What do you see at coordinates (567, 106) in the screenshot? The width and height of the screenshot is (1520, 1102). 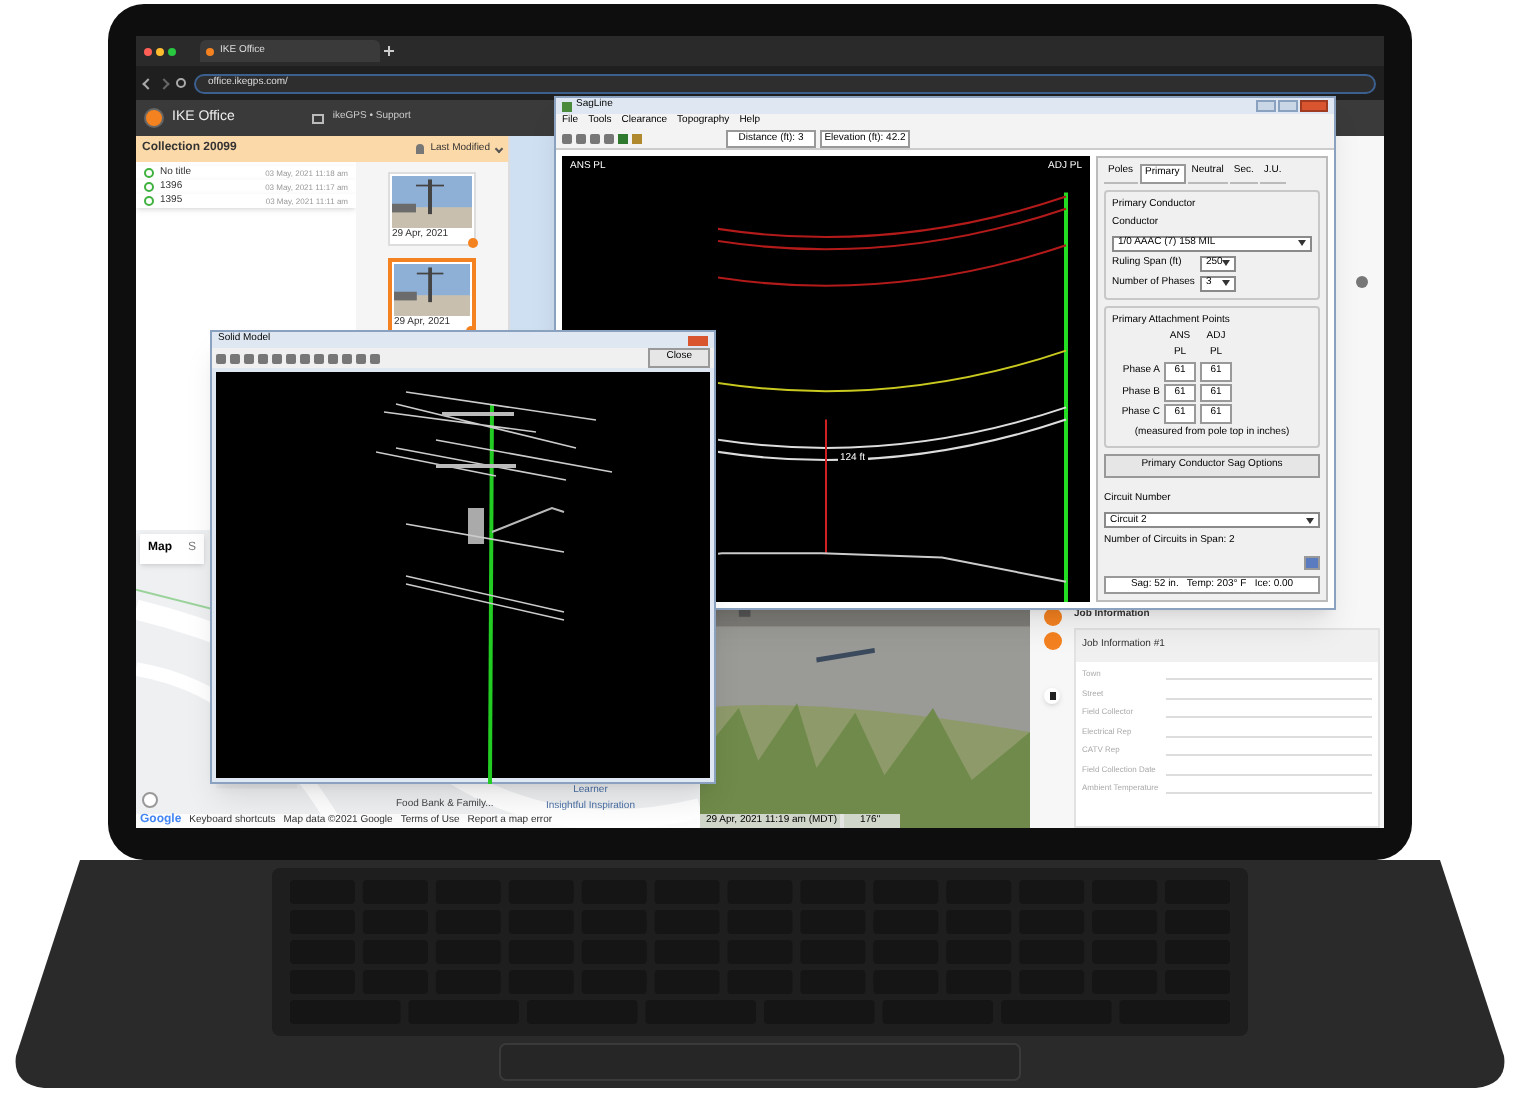 I see `app-icon` at bounding box center [567, 106].